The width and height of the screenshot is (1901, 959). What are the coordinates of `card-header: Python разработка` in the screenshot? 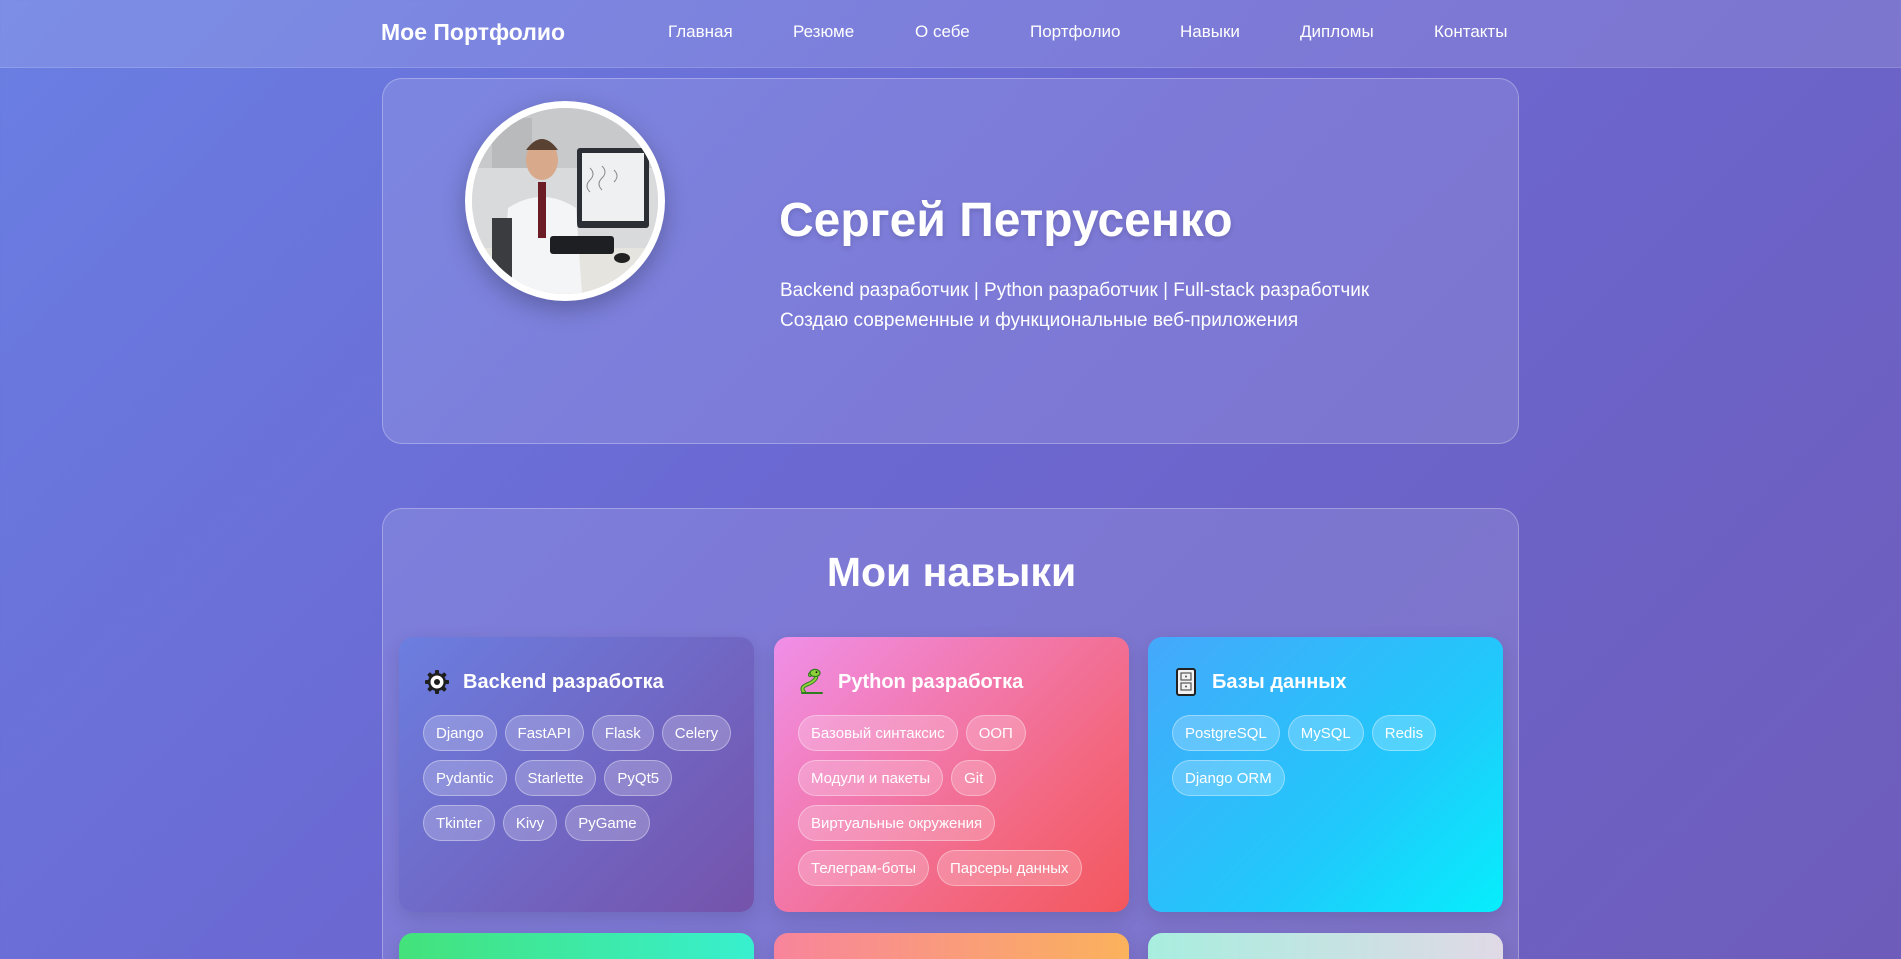 It's located at (910, 682).